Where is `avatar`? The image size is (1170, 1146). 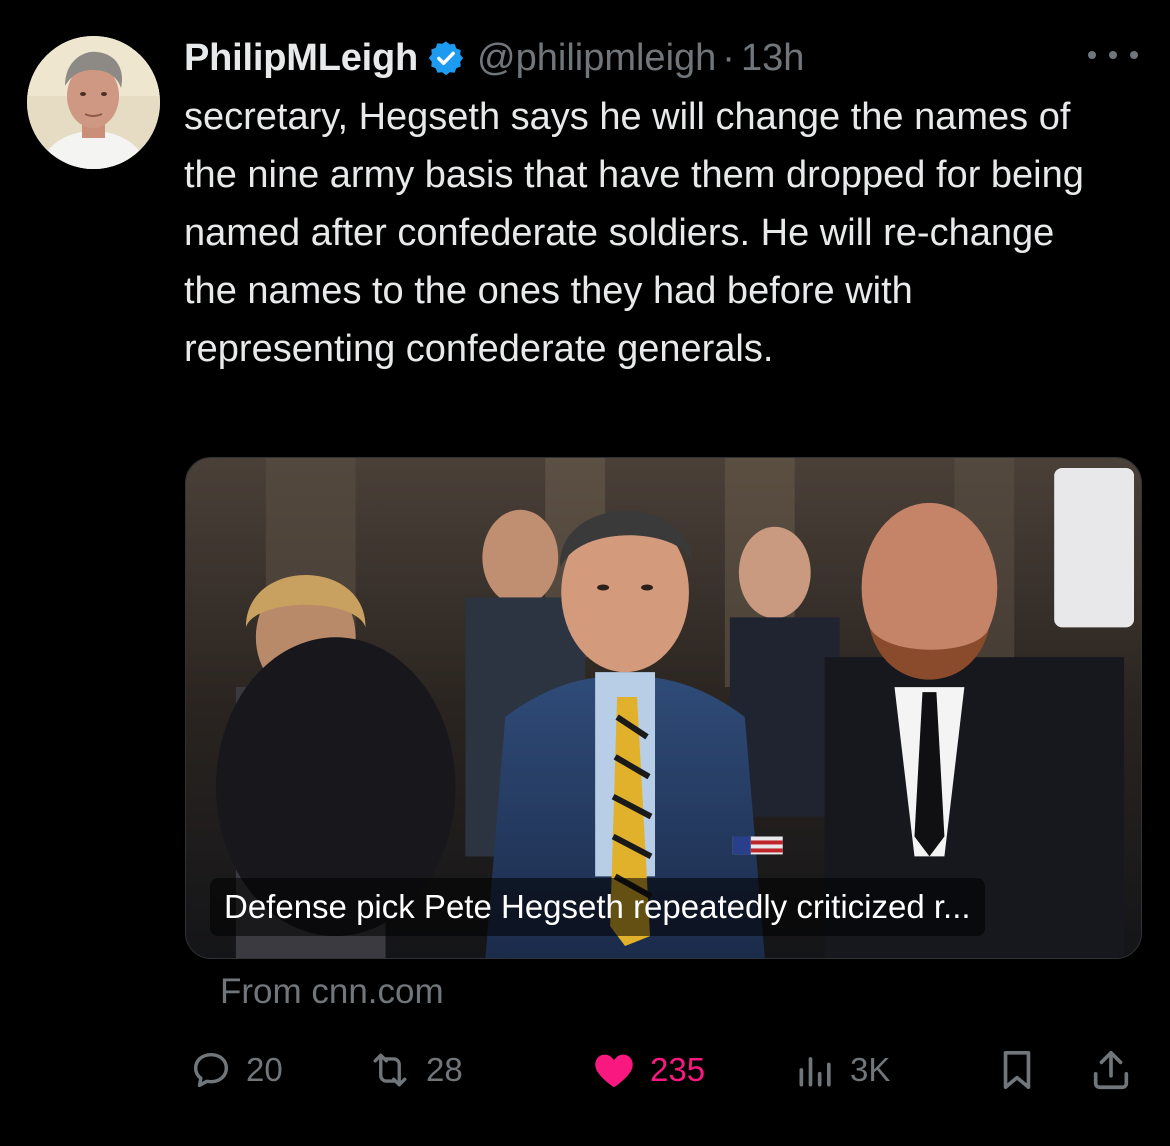 avatar is located at coordinates (93, 102).